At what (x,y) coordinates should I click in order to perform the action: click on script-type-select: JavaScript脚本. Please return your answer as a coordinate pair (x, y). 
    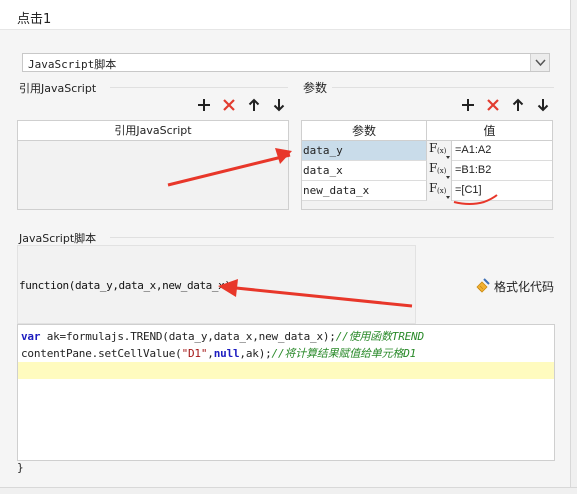
    Looking at the image, I should click on (286, 62).